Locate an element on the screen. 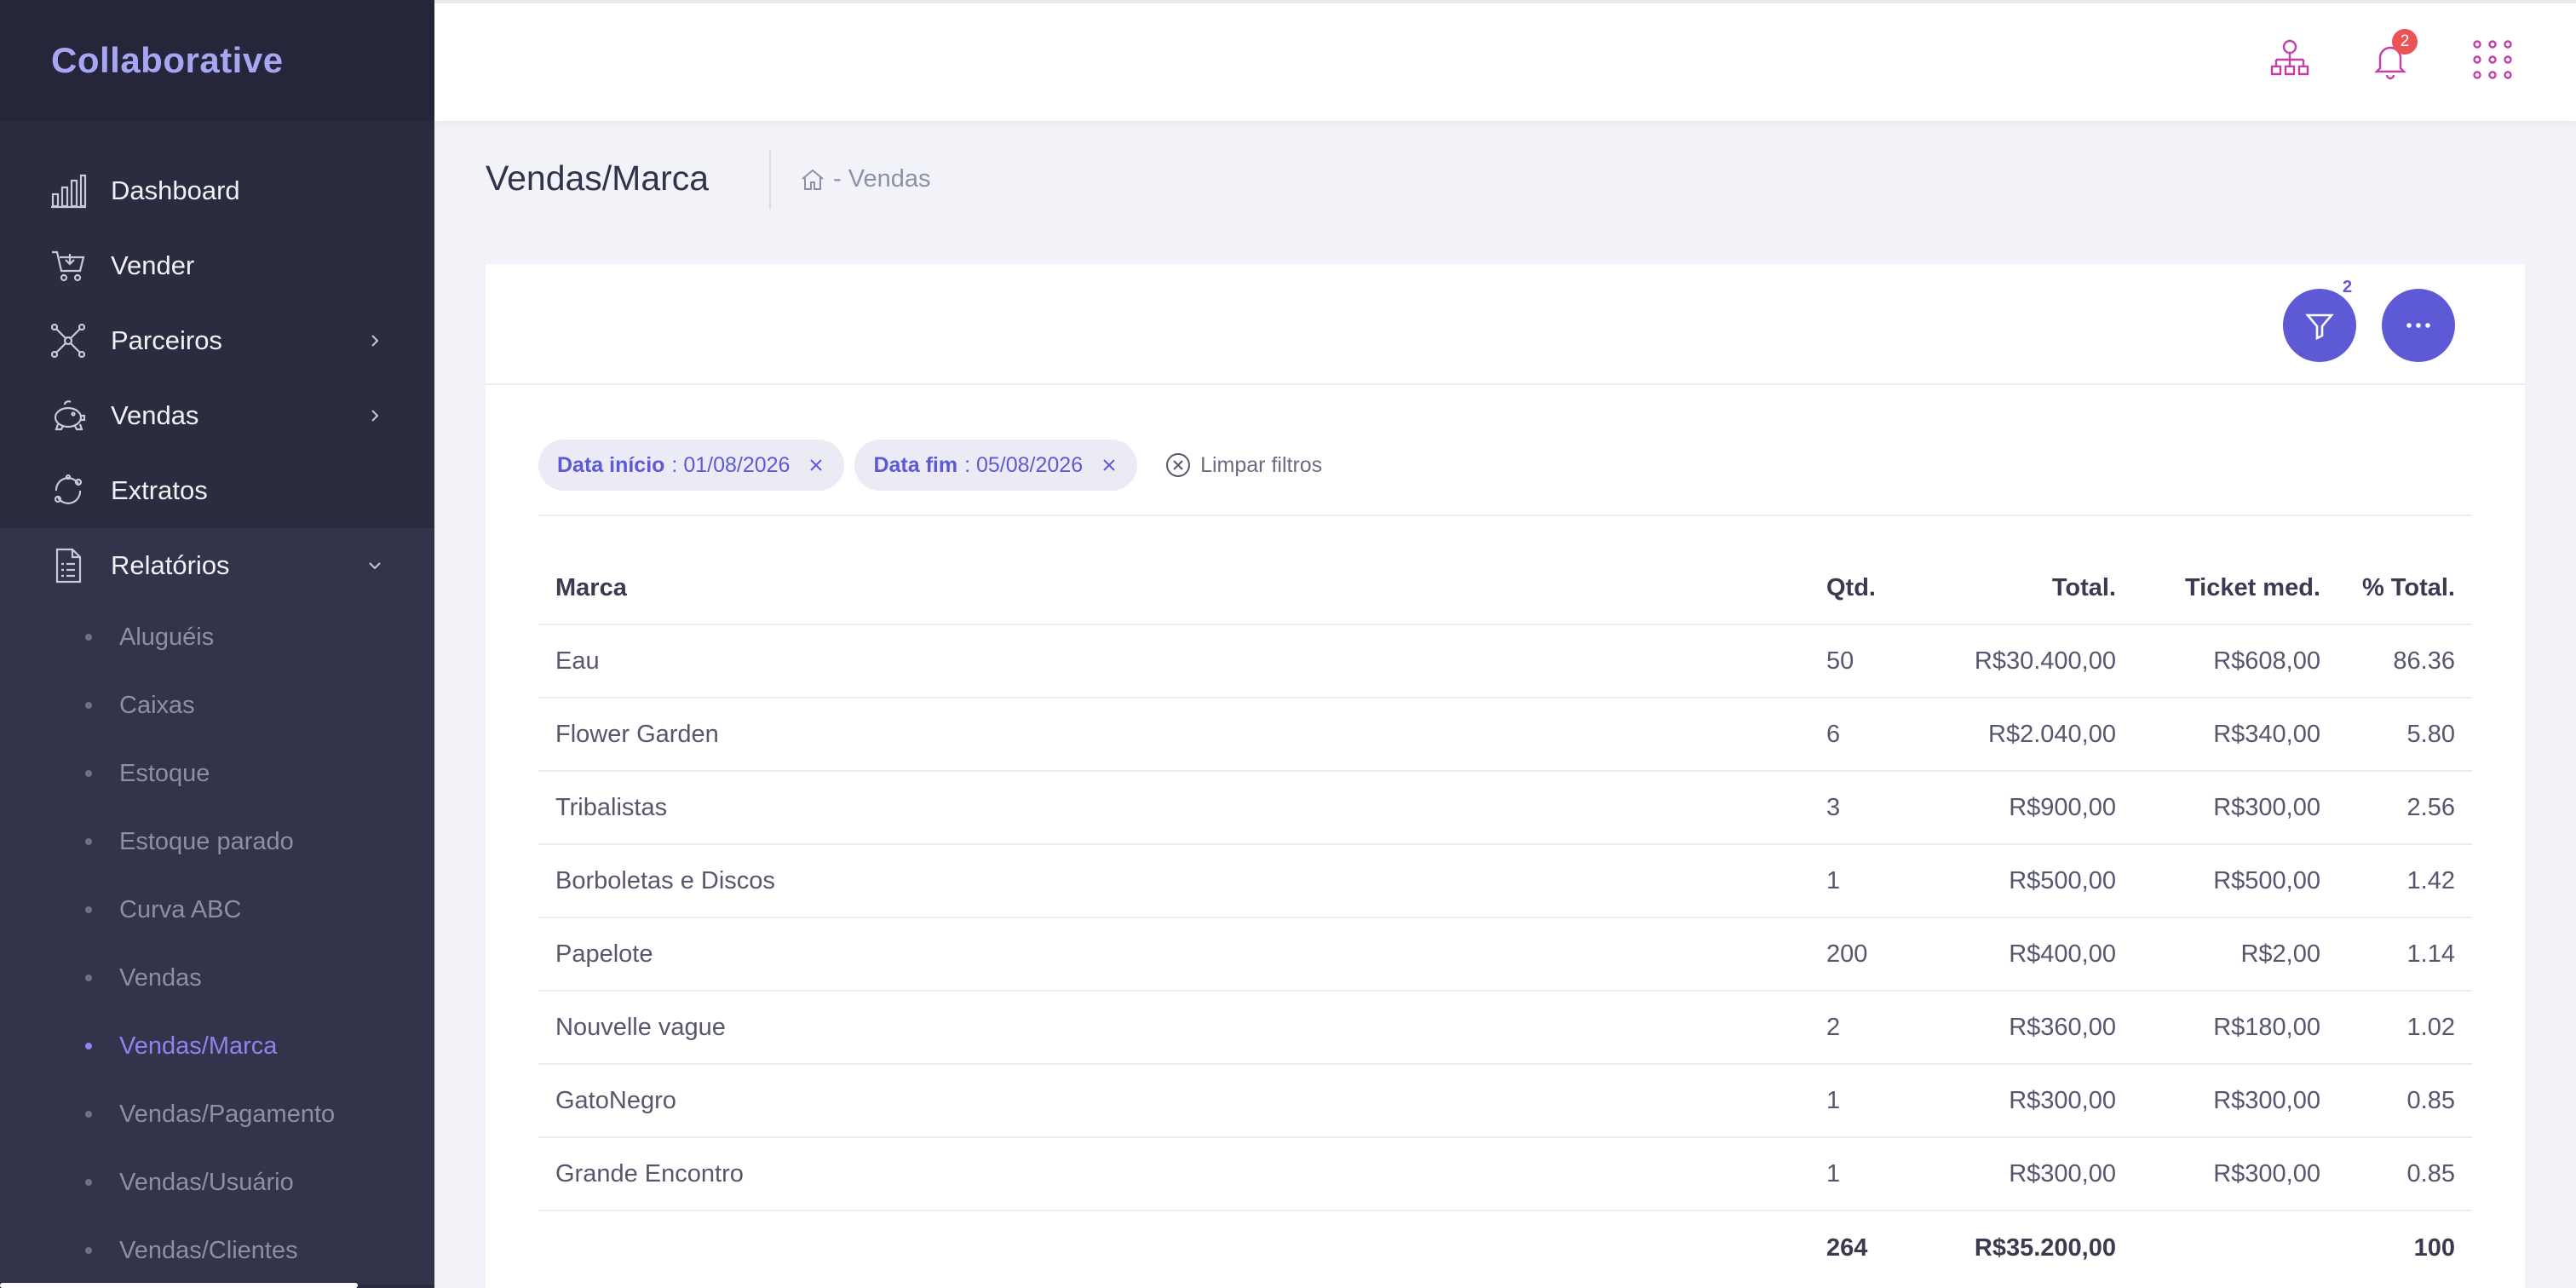  brand-name: Collaborative is located at coordinates (168, 60).